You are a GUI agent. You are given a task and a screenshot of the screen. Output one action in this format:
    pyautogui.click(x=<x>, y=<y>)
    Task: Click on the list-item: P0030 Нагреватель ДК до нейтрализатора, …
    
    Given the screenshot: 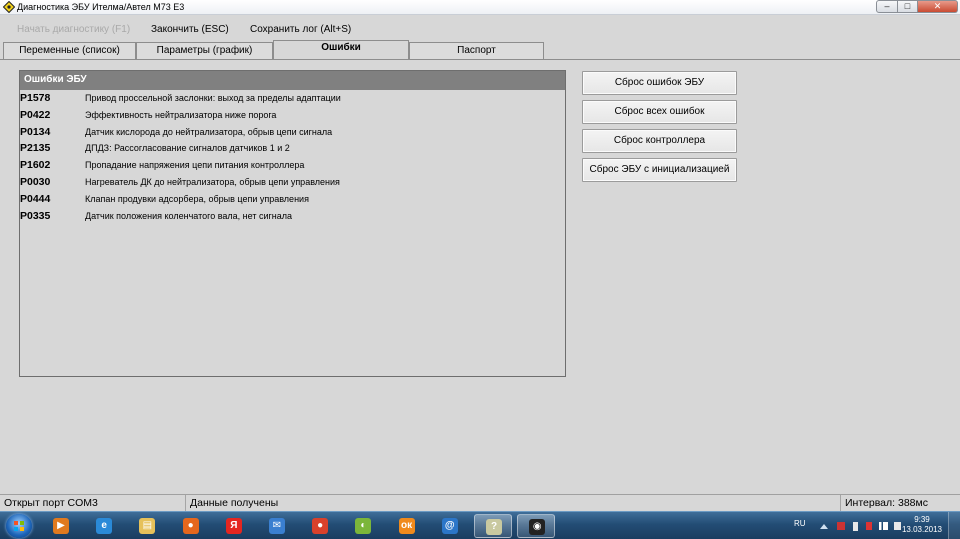 What is the action you would take?
    pyautogui.click(x=292, y=182)
    